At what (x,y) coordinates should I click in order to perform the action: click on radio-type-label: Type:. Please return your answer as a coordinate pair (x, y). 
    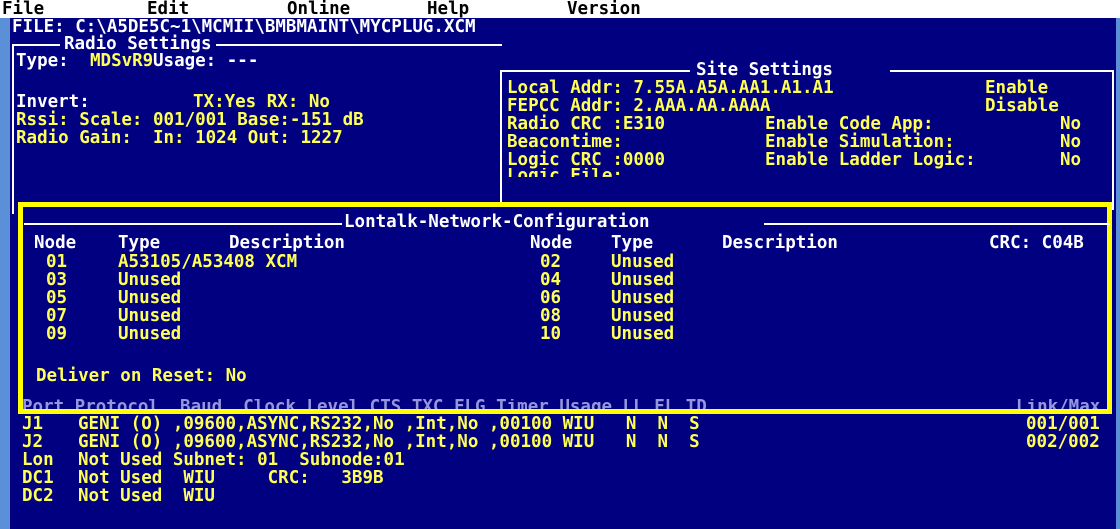
    Looking at the image, I should click on (42, 61).